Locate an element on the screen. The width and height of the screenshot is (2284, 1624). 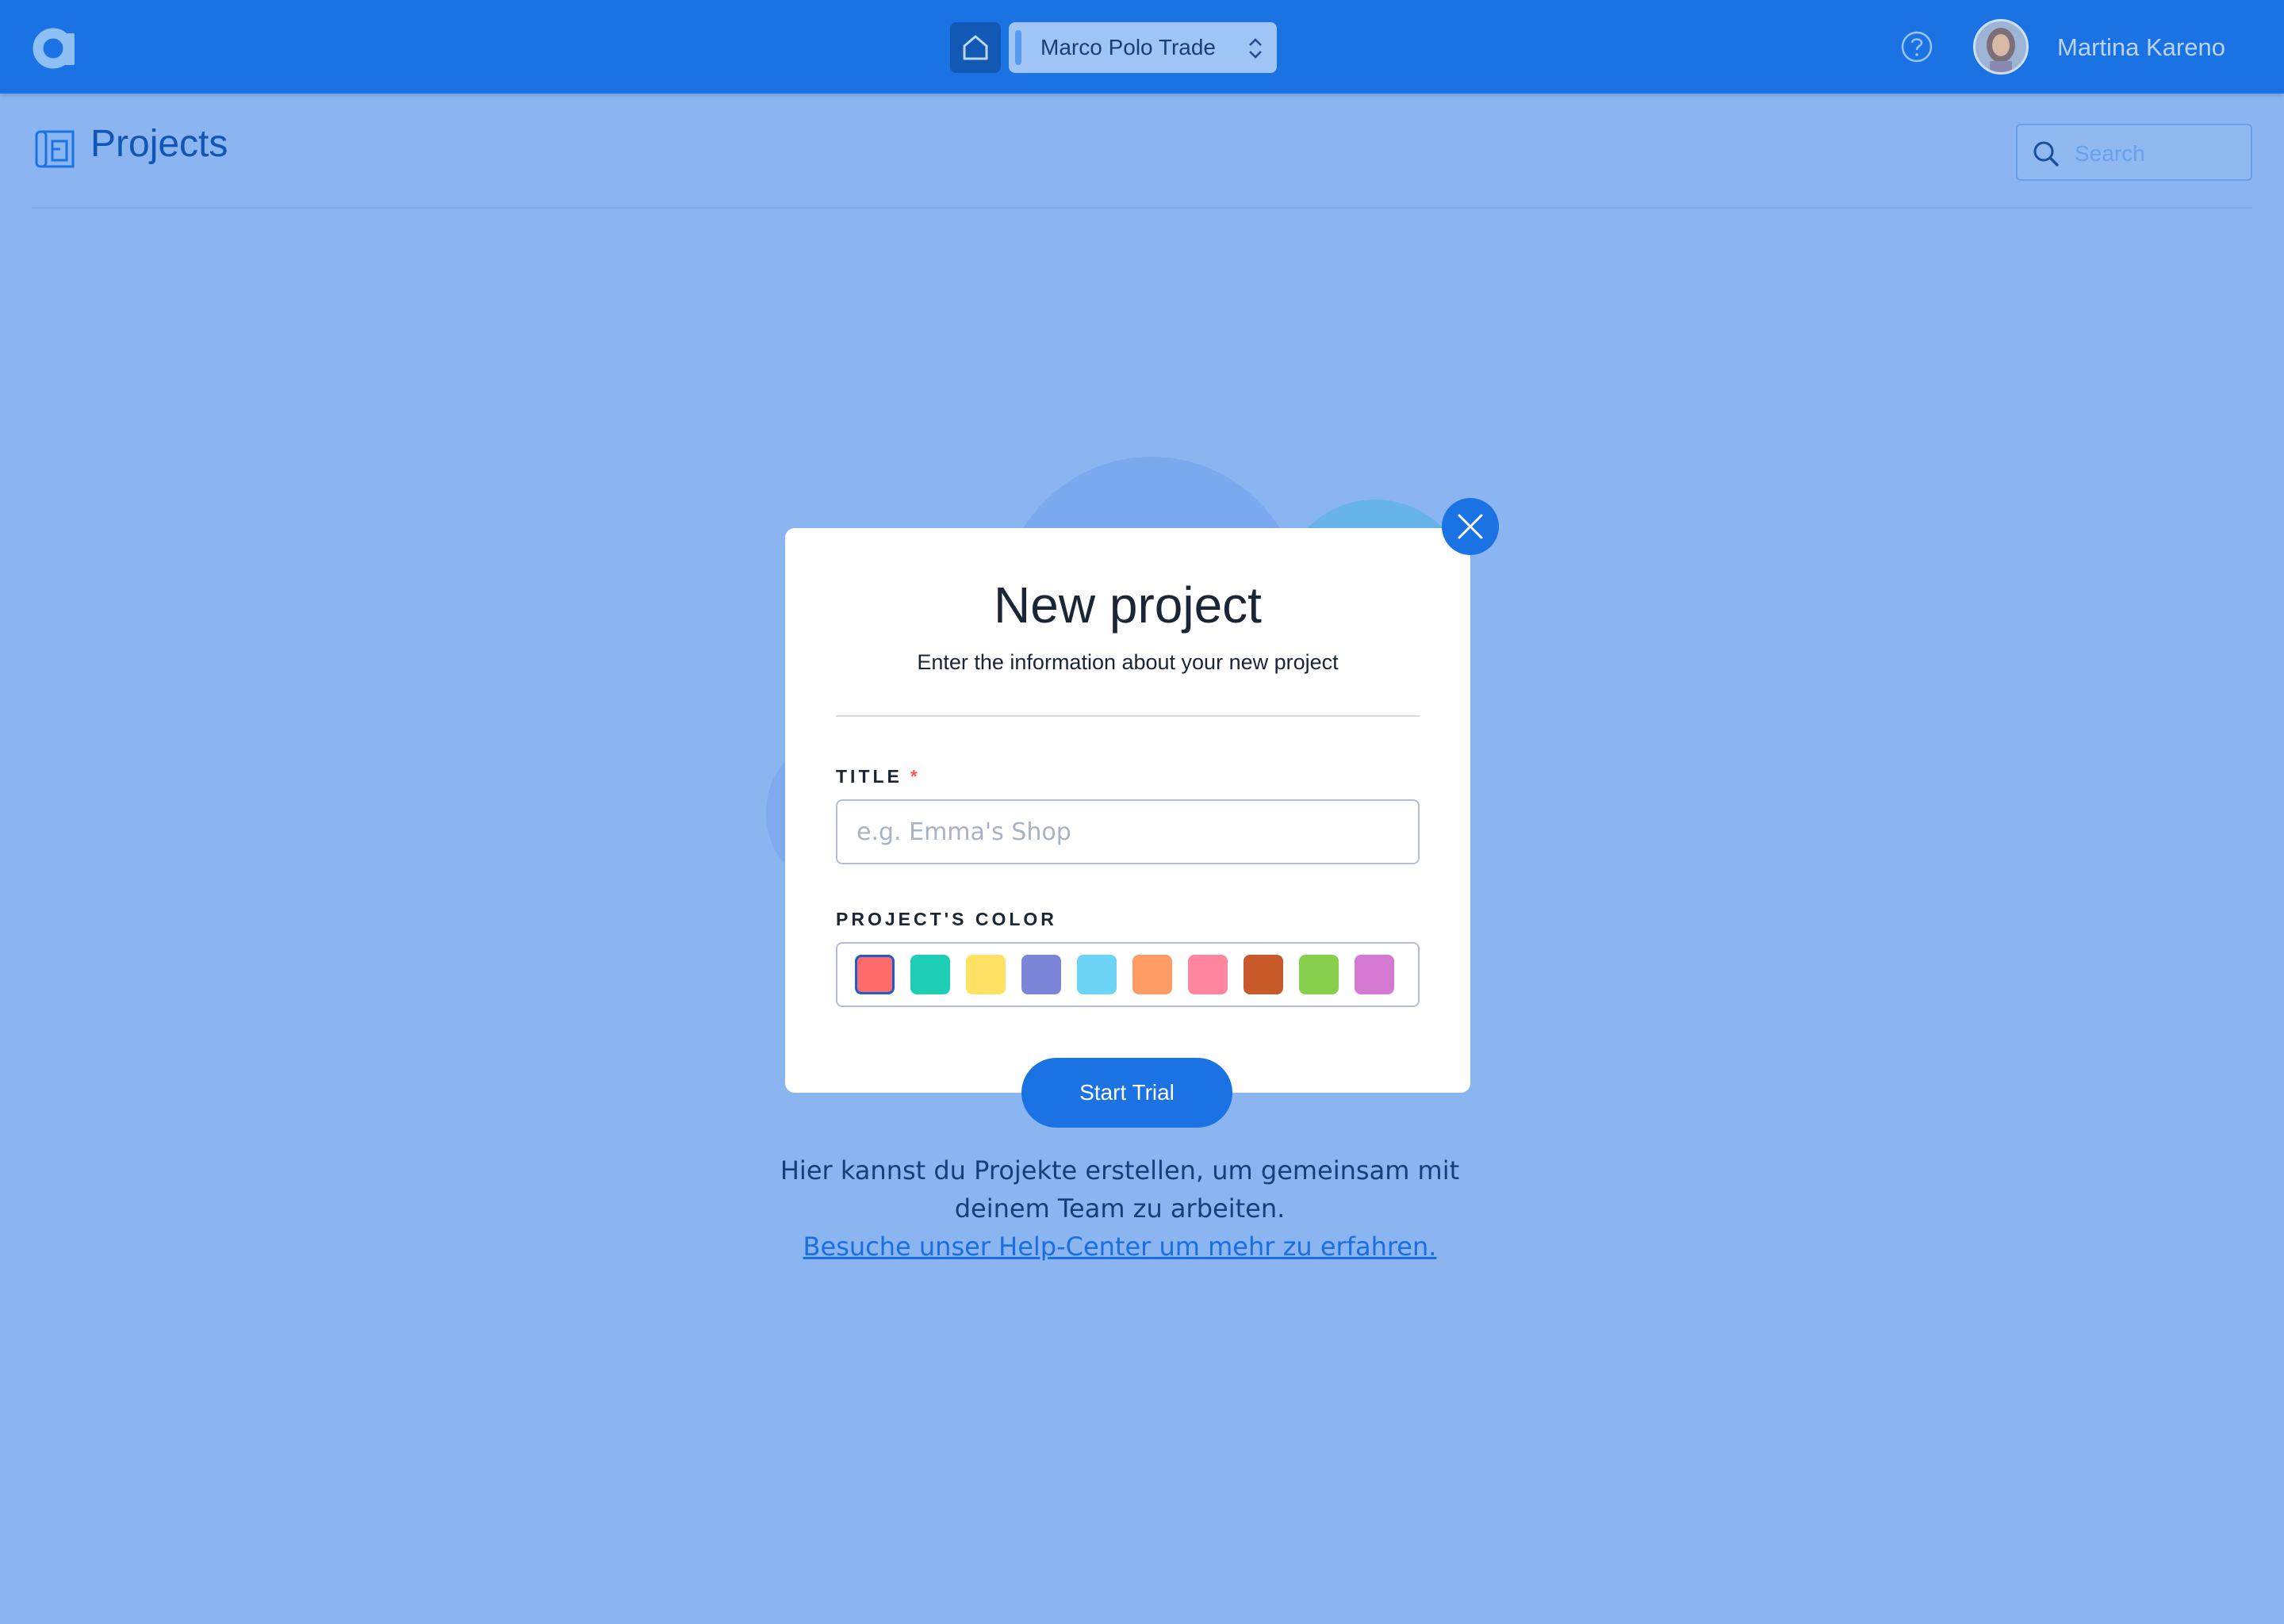
chevron-updown-icon is located at coordinates (1255, 48).